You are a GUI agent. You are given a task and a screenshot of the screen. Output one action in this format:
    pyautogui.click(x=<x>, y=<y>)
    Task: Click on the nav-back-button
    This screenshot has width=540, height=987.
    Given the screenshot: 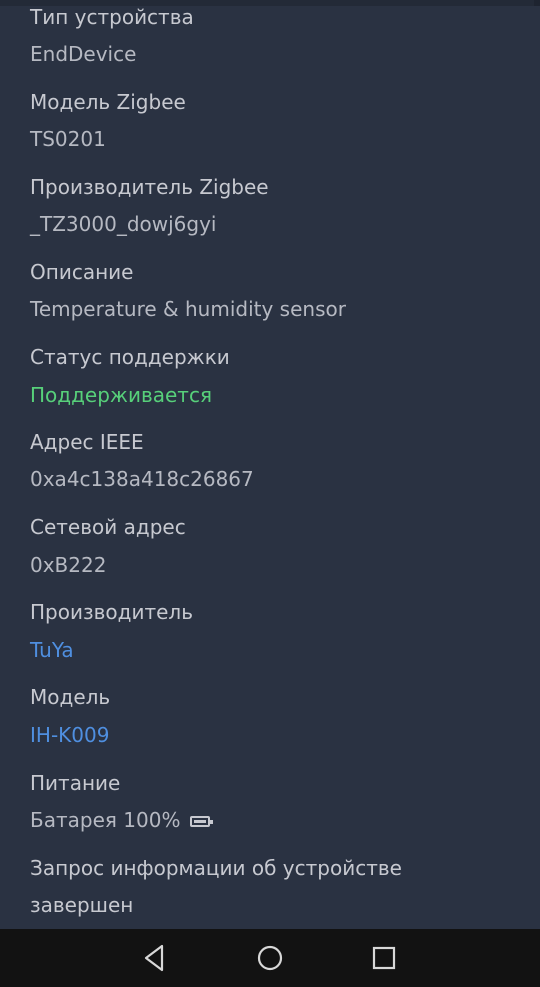 What is the action you would take?
    pyautogui.click(x=154, y=958)
    